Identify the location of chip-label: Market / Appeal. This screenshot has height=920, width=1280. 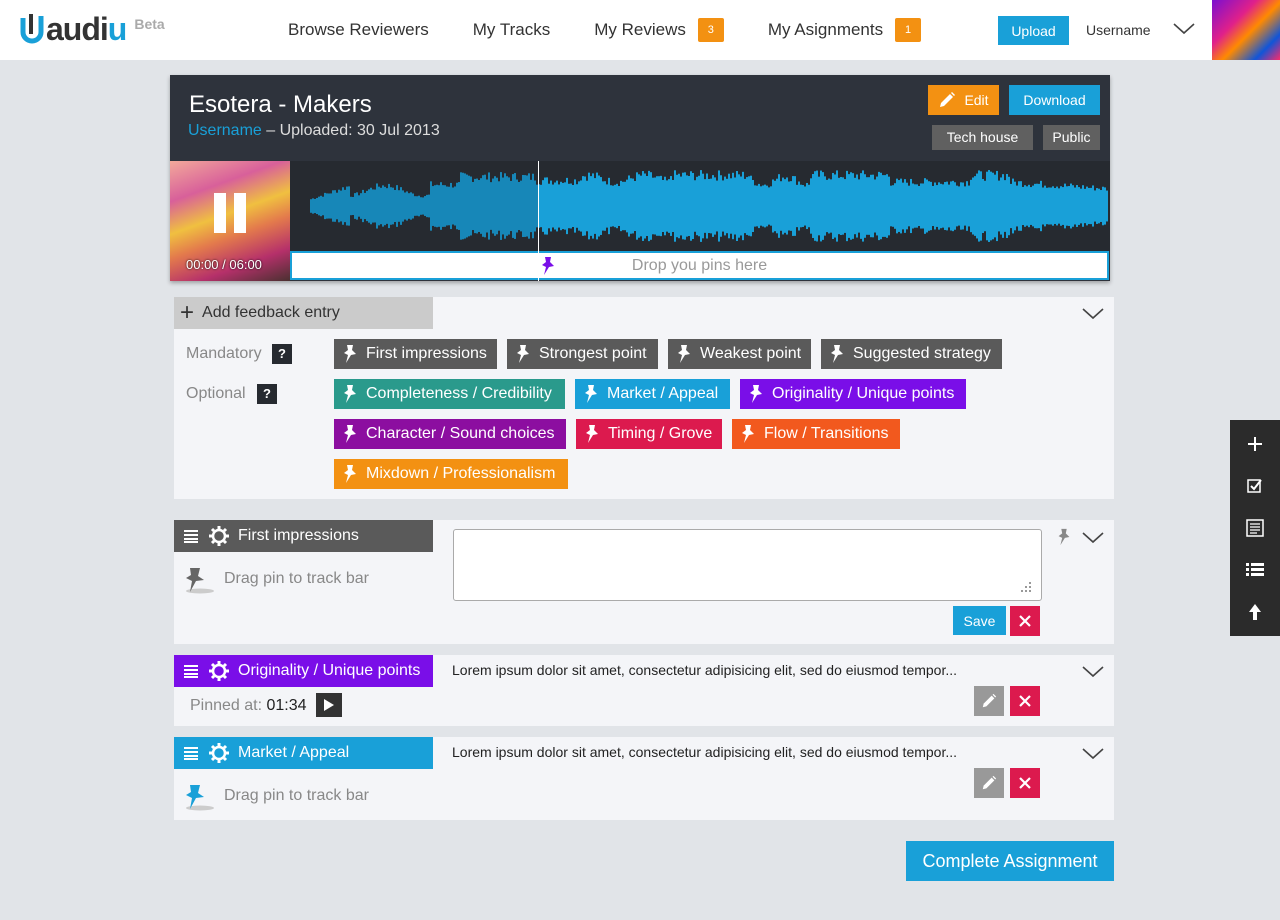
(663, 393).